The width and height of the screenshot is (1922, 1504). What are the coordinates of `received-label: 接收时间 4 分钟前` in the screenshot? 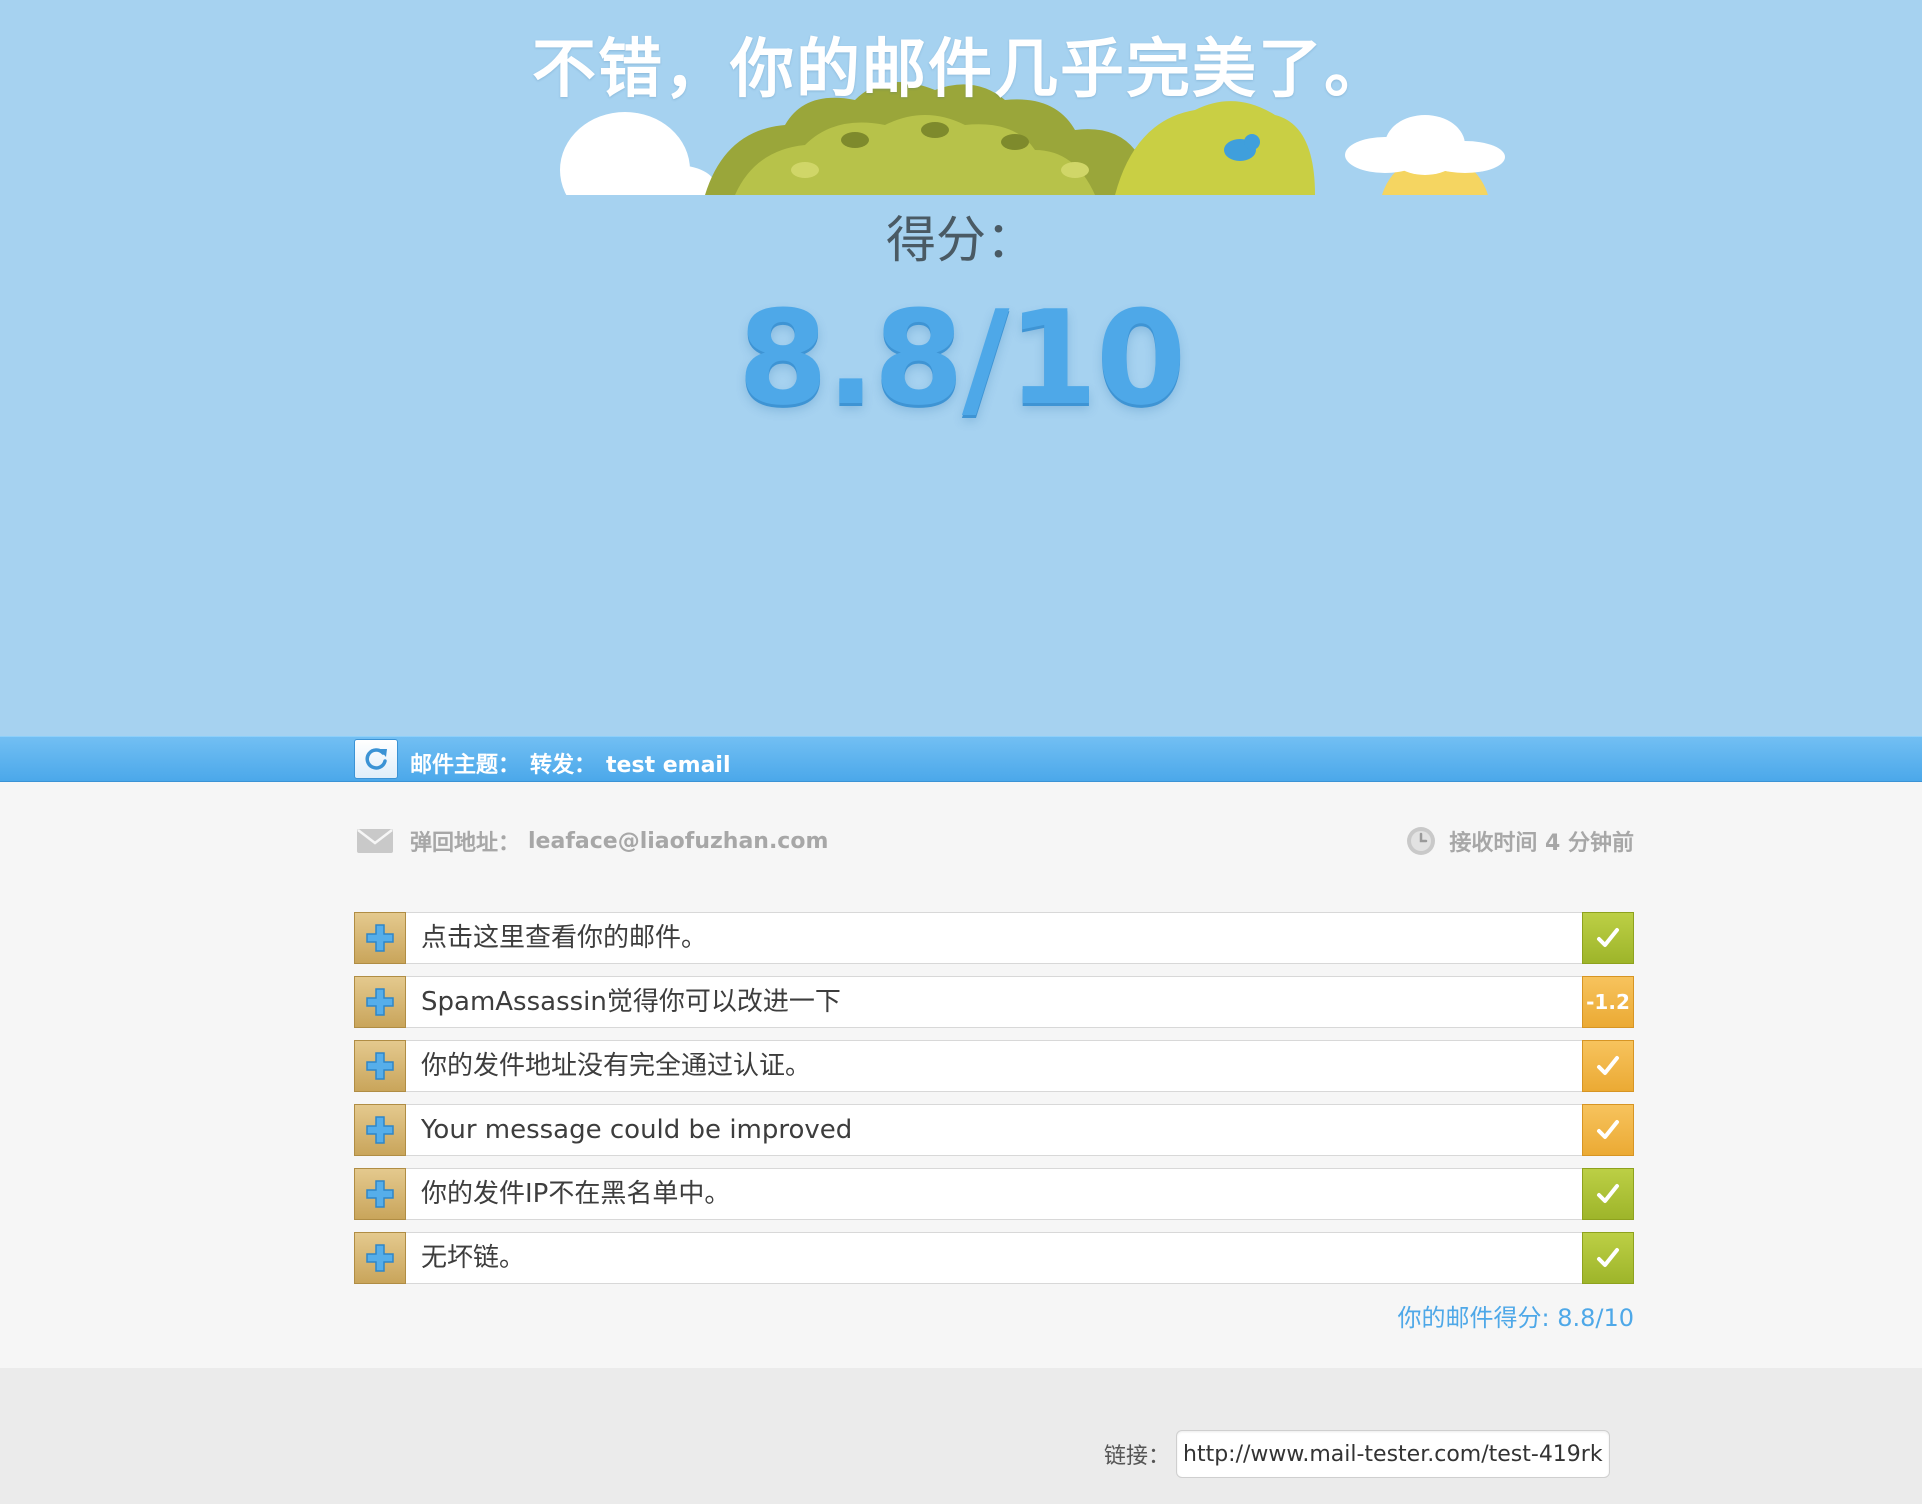 It's located at (1541, 843).